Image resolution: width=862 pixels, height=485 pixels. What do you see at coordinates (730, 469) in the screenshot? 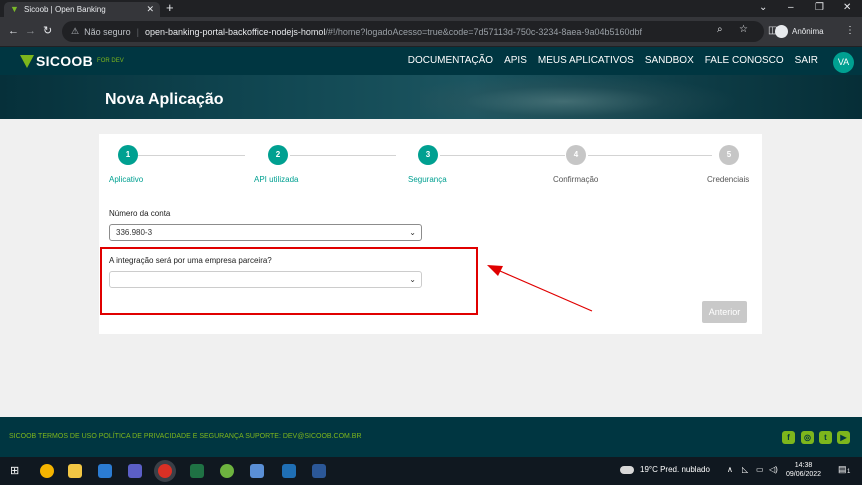
I see `tray-chevron-icon: ∧` at bounding box center [730, 469].